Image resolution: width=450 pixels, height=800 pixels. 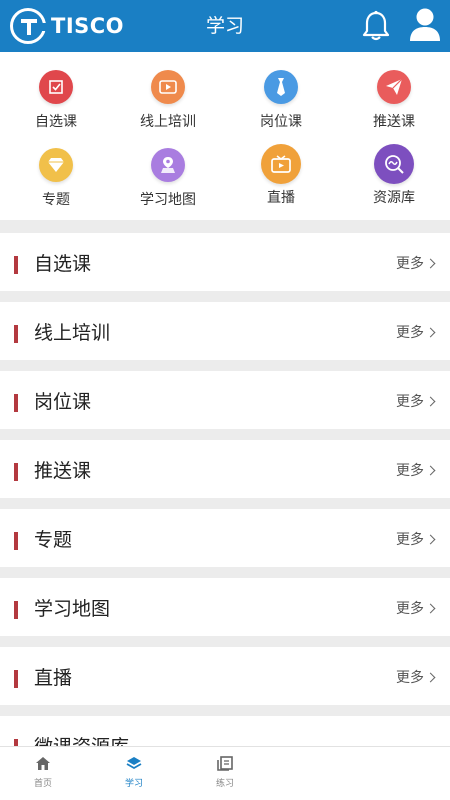 I want to click on layers-icon, so click(x=134, y=763).